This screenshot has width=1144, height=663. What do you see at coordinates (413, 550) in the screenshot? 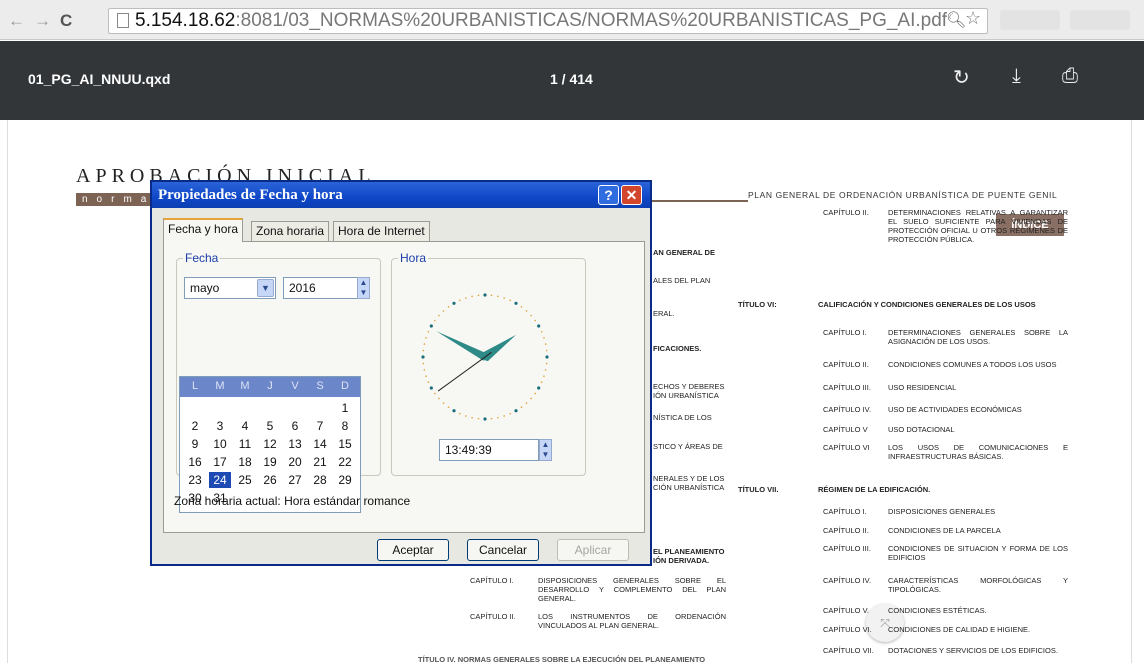
I see `ok-button: Aceptar` at bounding box center [413, 550].